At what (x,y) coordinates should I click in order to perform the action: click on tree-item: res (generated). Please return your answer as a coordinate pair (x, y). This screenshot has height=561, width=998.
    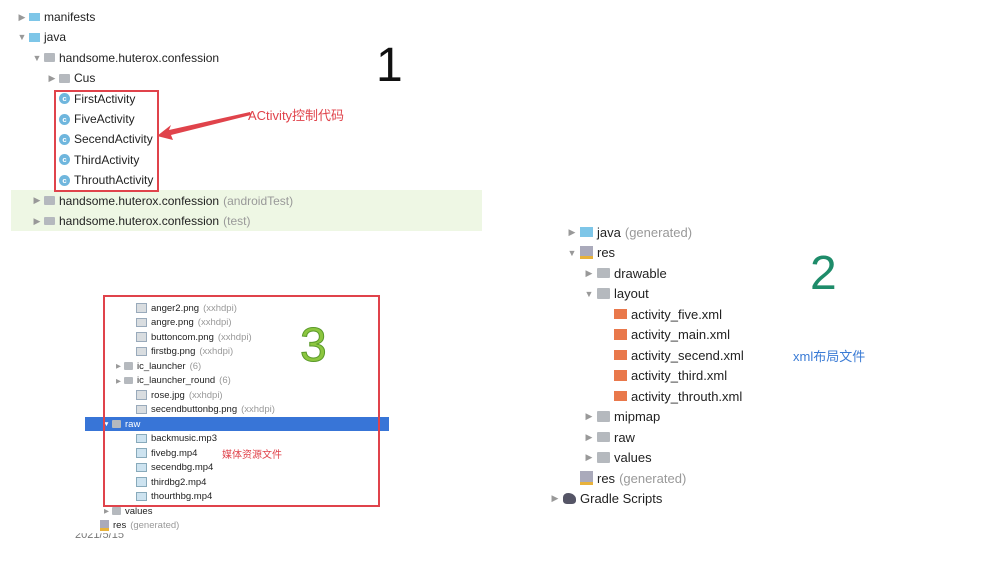
    Looking at the image, I should click on (499, 525).